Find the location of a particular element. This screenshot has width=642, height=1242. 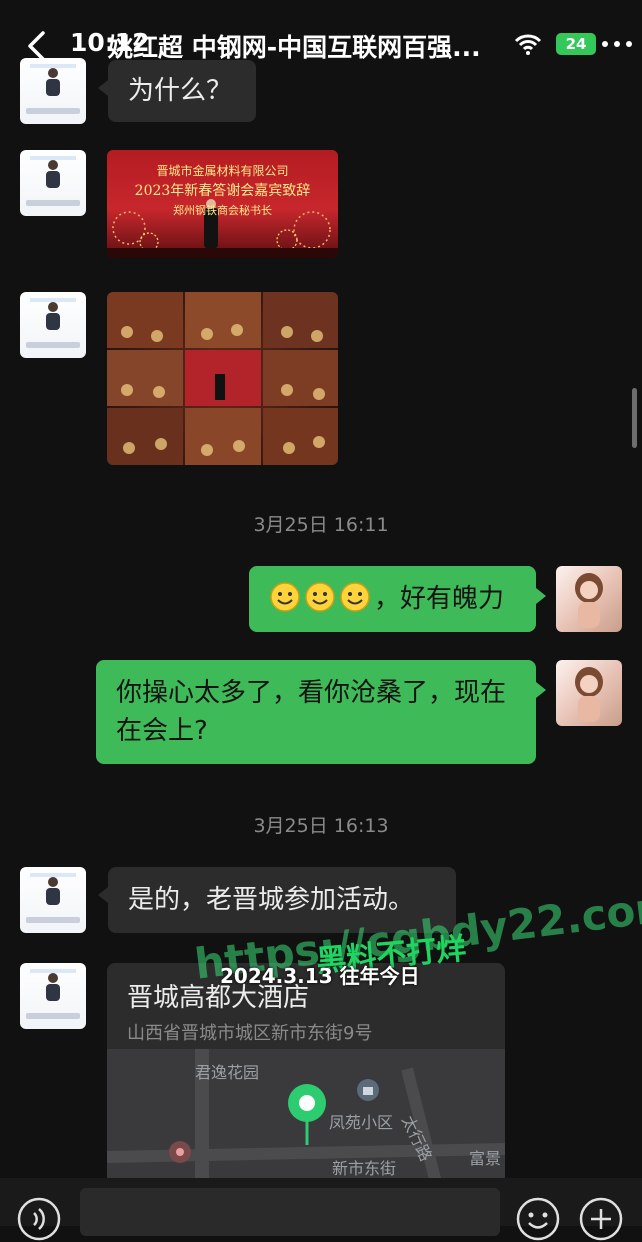

map-label: 君逸花园 is located at coordinates (227, 1072).